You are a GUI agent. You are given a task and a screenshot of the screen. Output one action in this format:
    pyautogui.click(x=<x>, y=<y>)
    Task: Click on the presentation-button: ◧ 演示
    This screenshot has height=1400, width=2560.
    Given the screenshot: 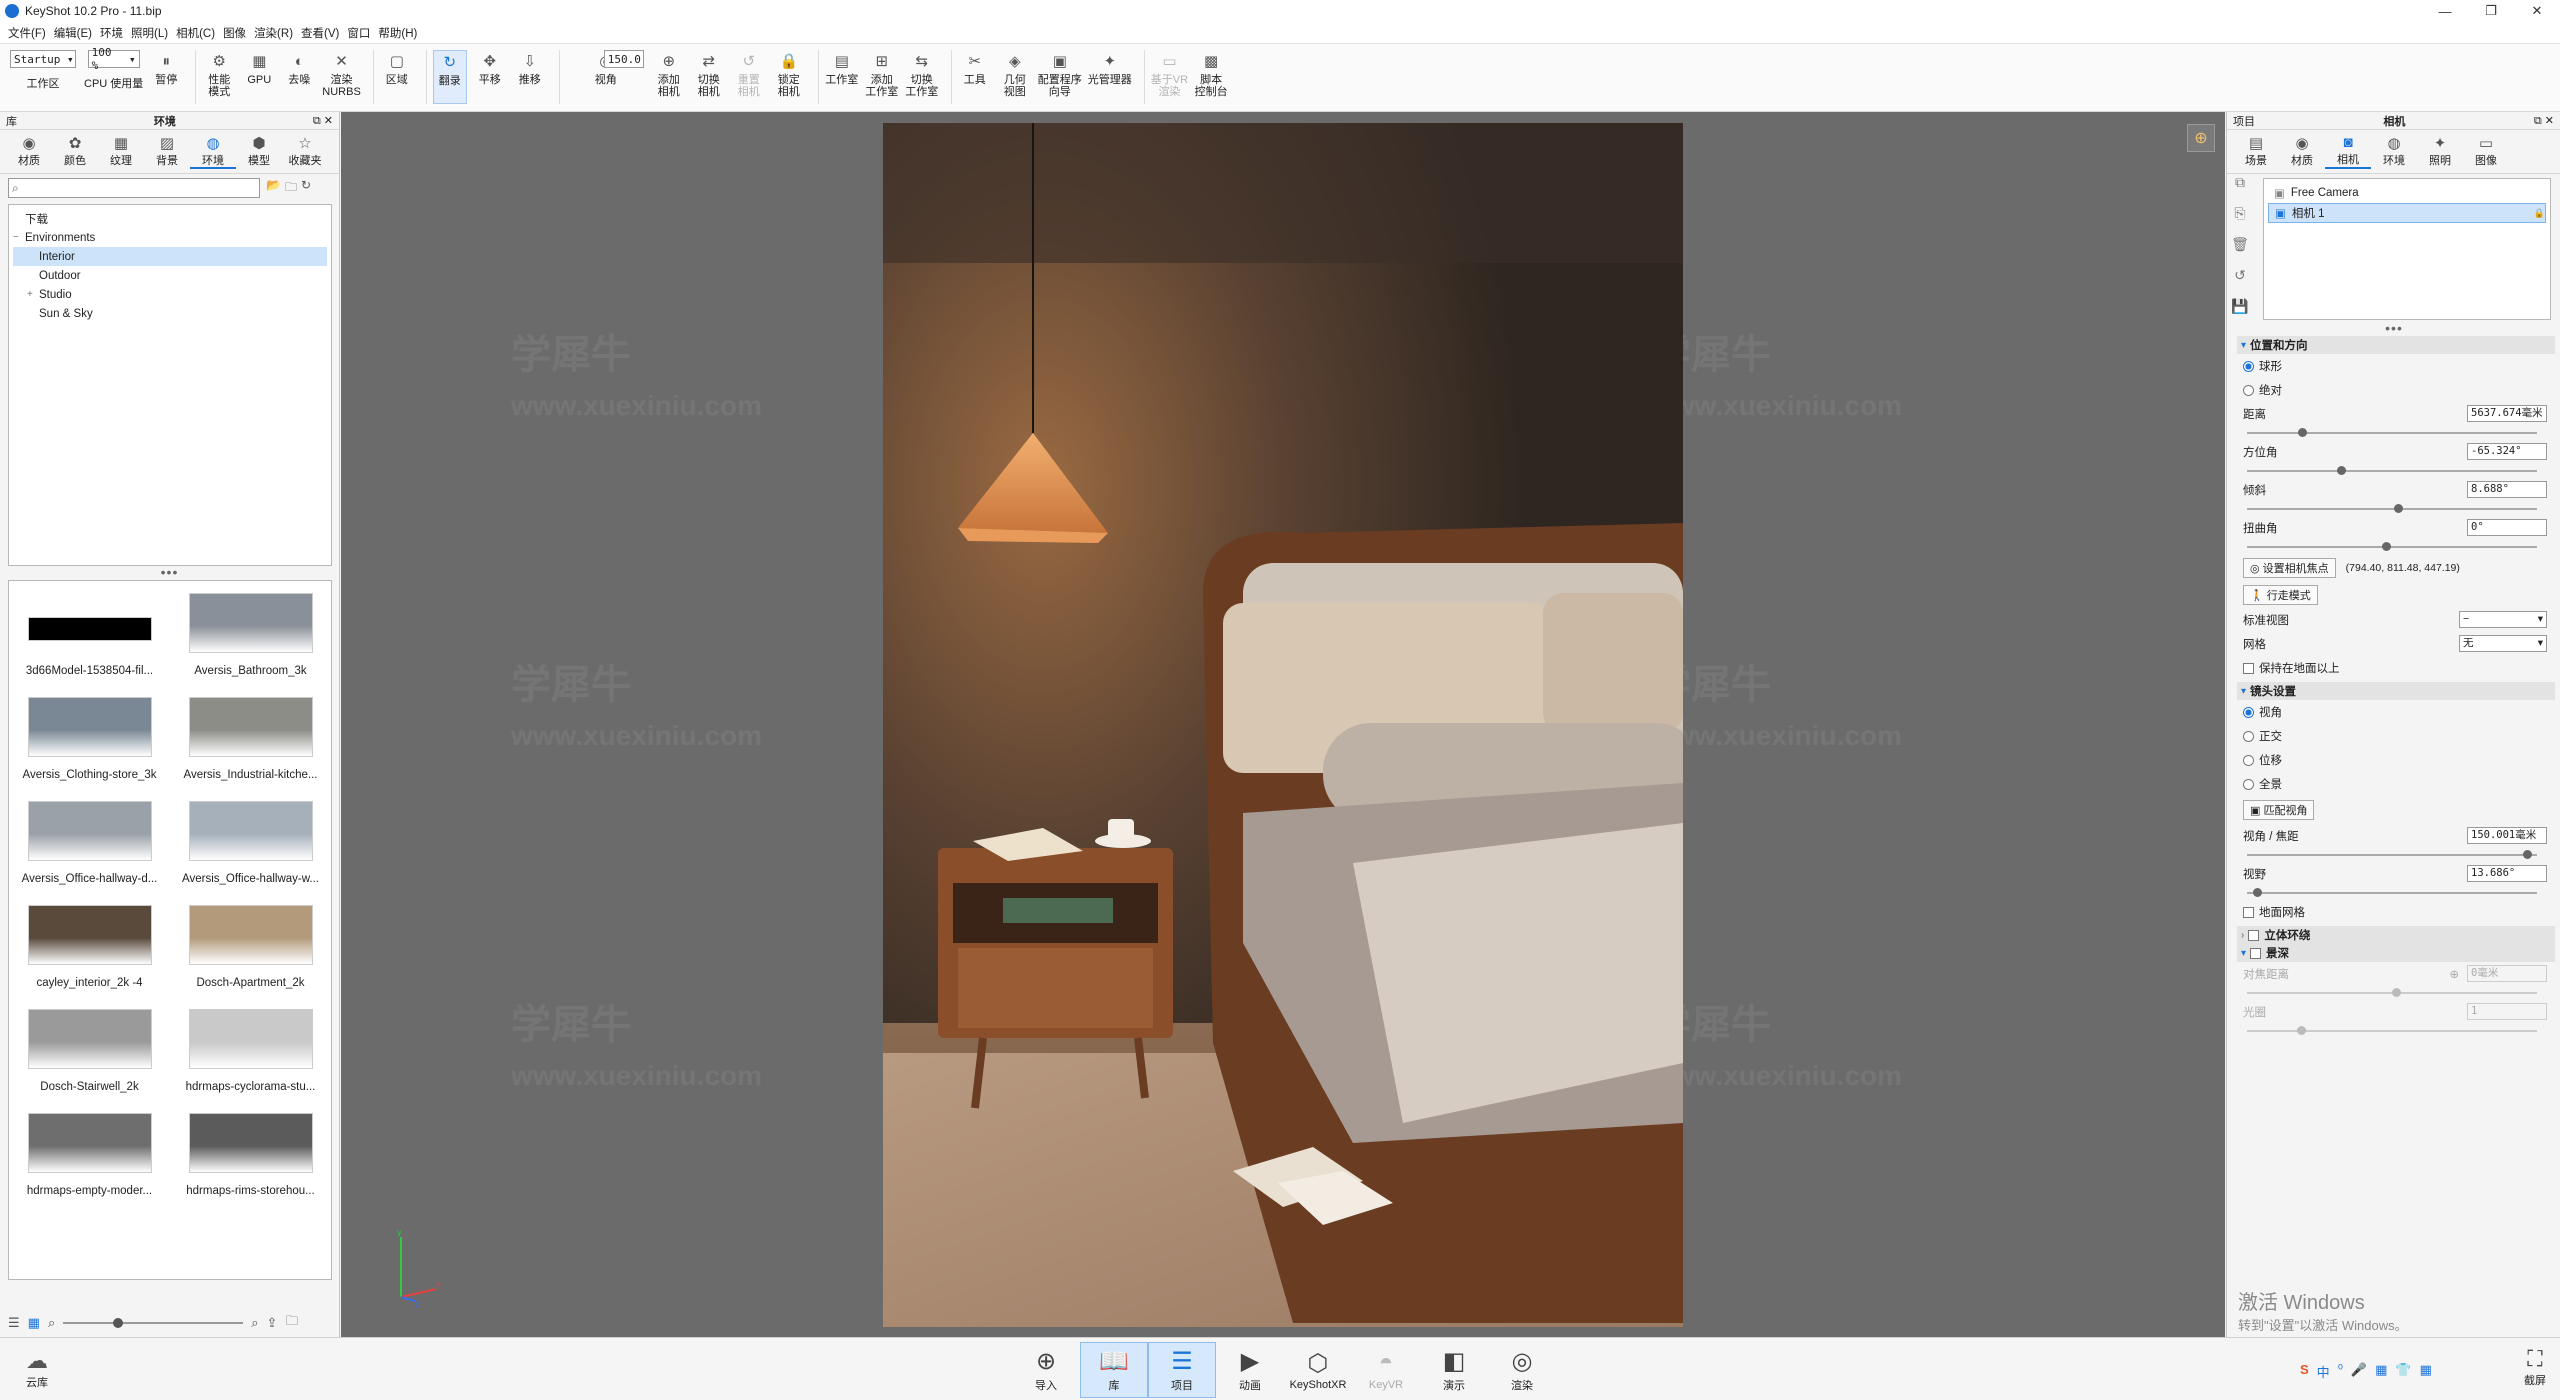 What is the action you would take?
    pyautogui.click(x=1454, y=1370)
    